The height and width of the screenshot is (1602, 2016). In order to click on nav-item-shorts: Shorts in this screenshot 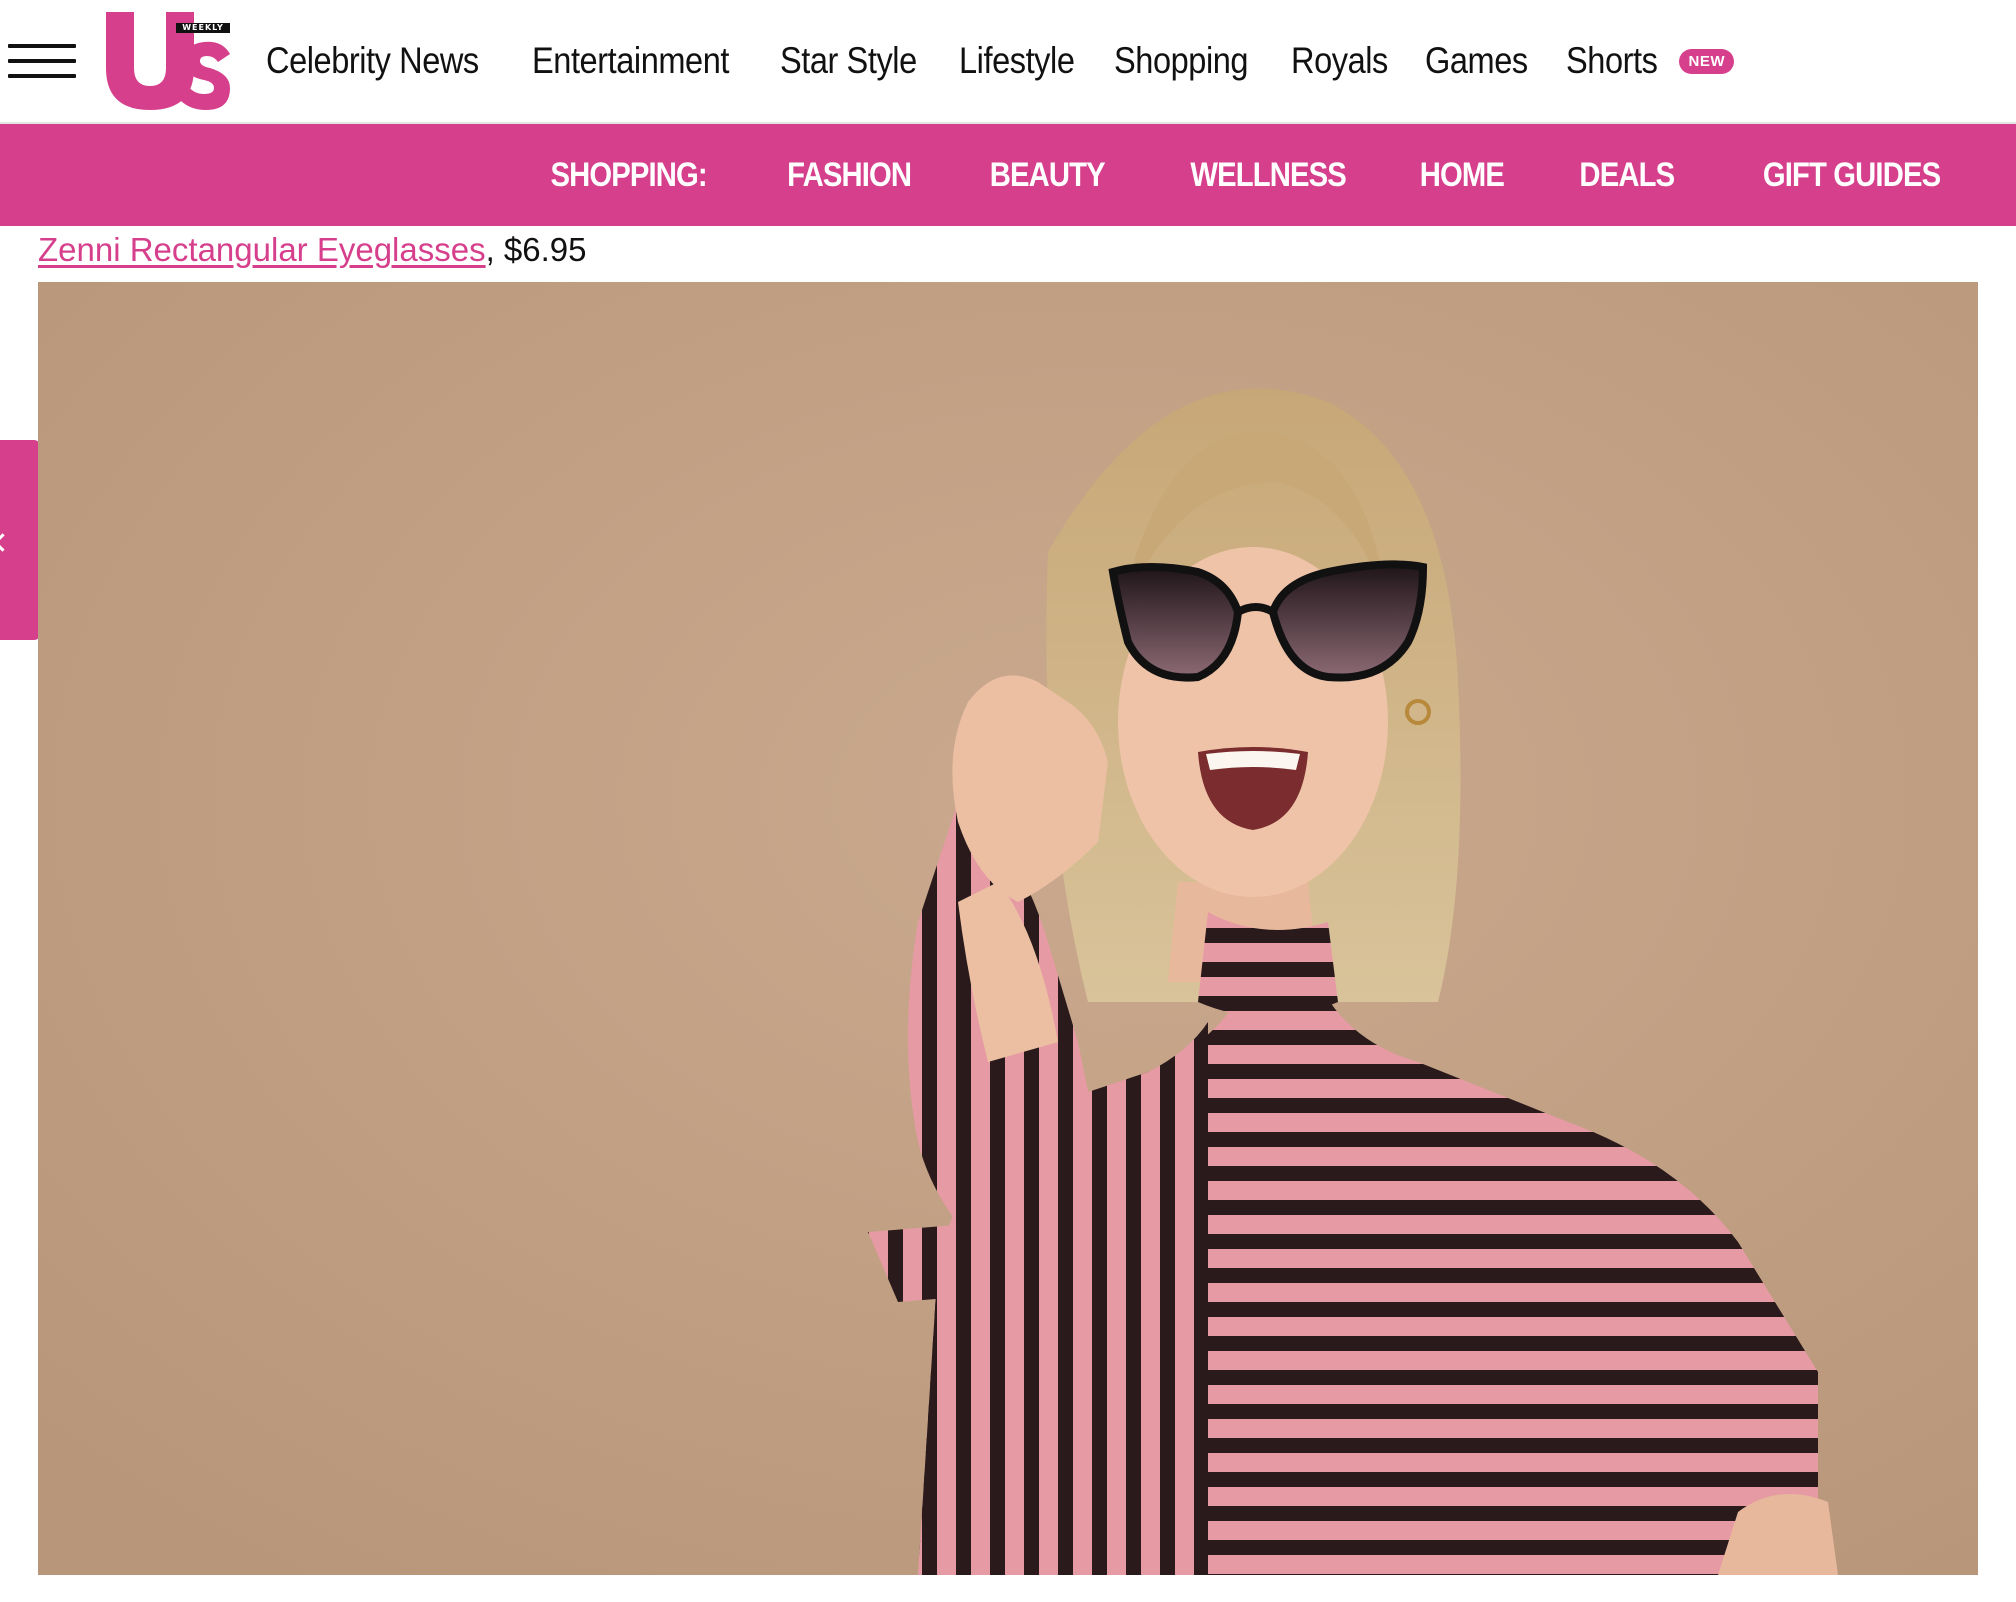, I will do `click(1612, 61)`.